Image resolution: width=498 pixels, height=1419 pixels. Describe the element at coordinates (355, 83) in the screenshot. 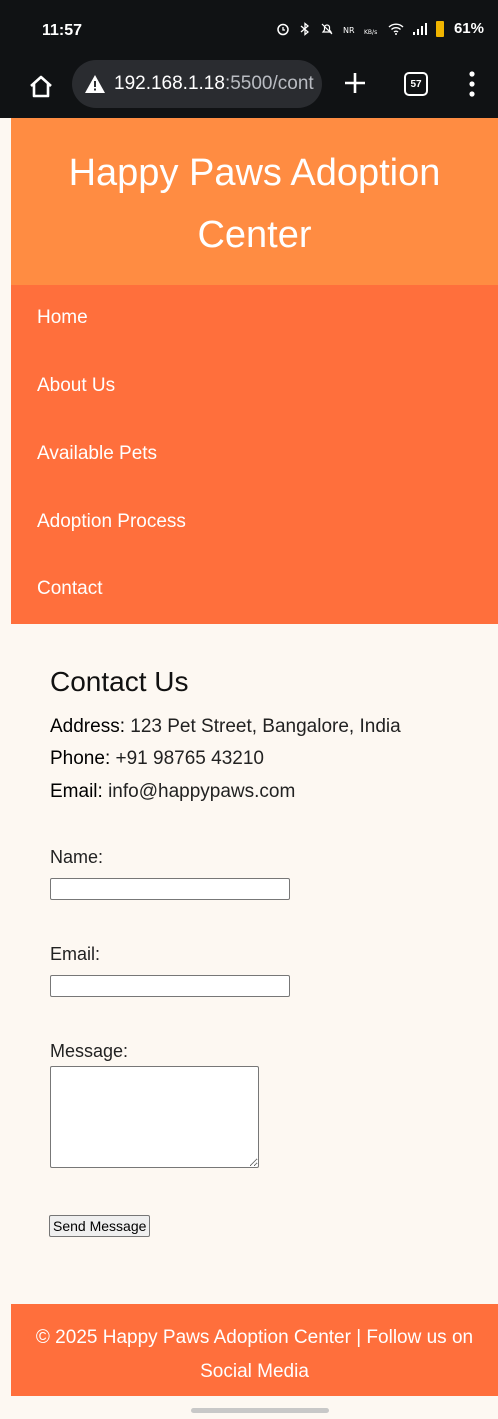

I see `new-tab-icon` at that location.